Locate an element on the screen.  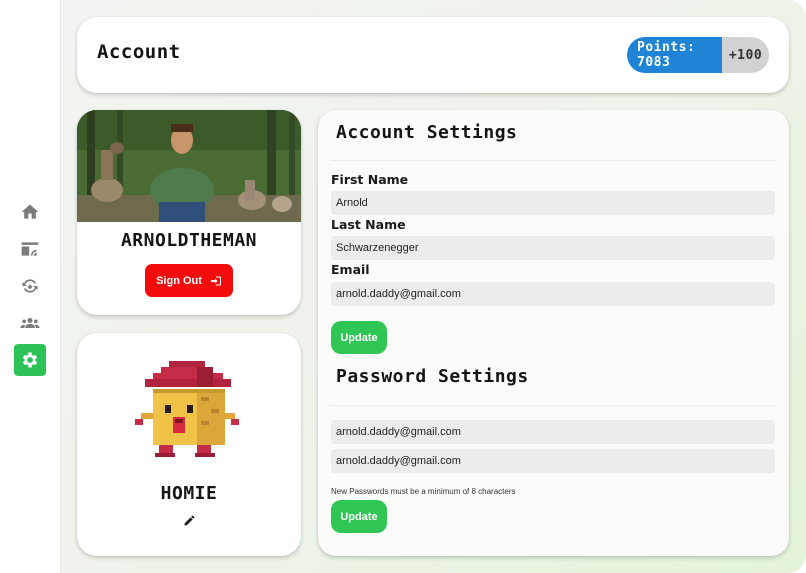
sidebar-item-recycle is located at coordinates (30, 286).